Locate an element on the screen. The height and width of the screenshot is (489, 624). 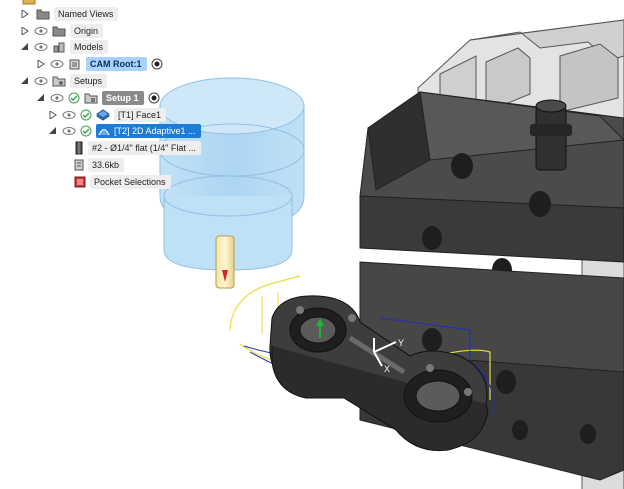
tree-row-cam-root: CAM Root:1 is located at coordinates (99, 64).